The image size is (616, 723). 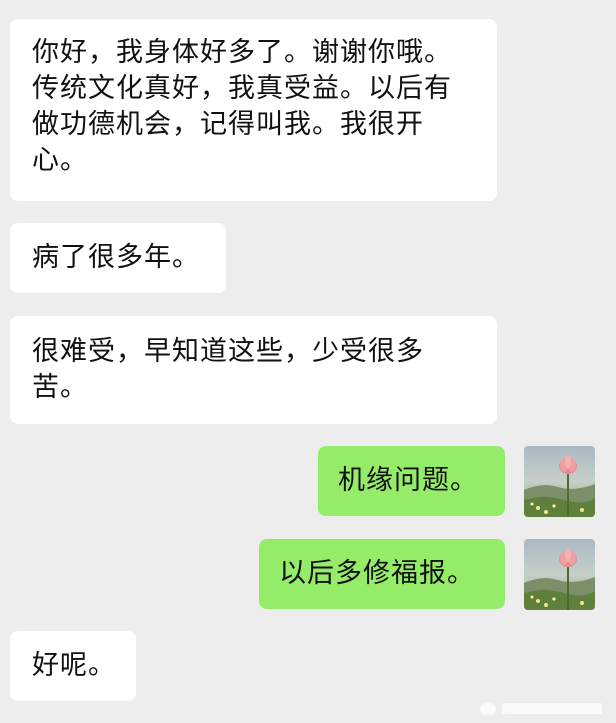 What do you see at coordinates (382, 574) in the screenshot?
I see `outgoing-message-bubble: 以后多修福报。` at bounding box center [382, 574].